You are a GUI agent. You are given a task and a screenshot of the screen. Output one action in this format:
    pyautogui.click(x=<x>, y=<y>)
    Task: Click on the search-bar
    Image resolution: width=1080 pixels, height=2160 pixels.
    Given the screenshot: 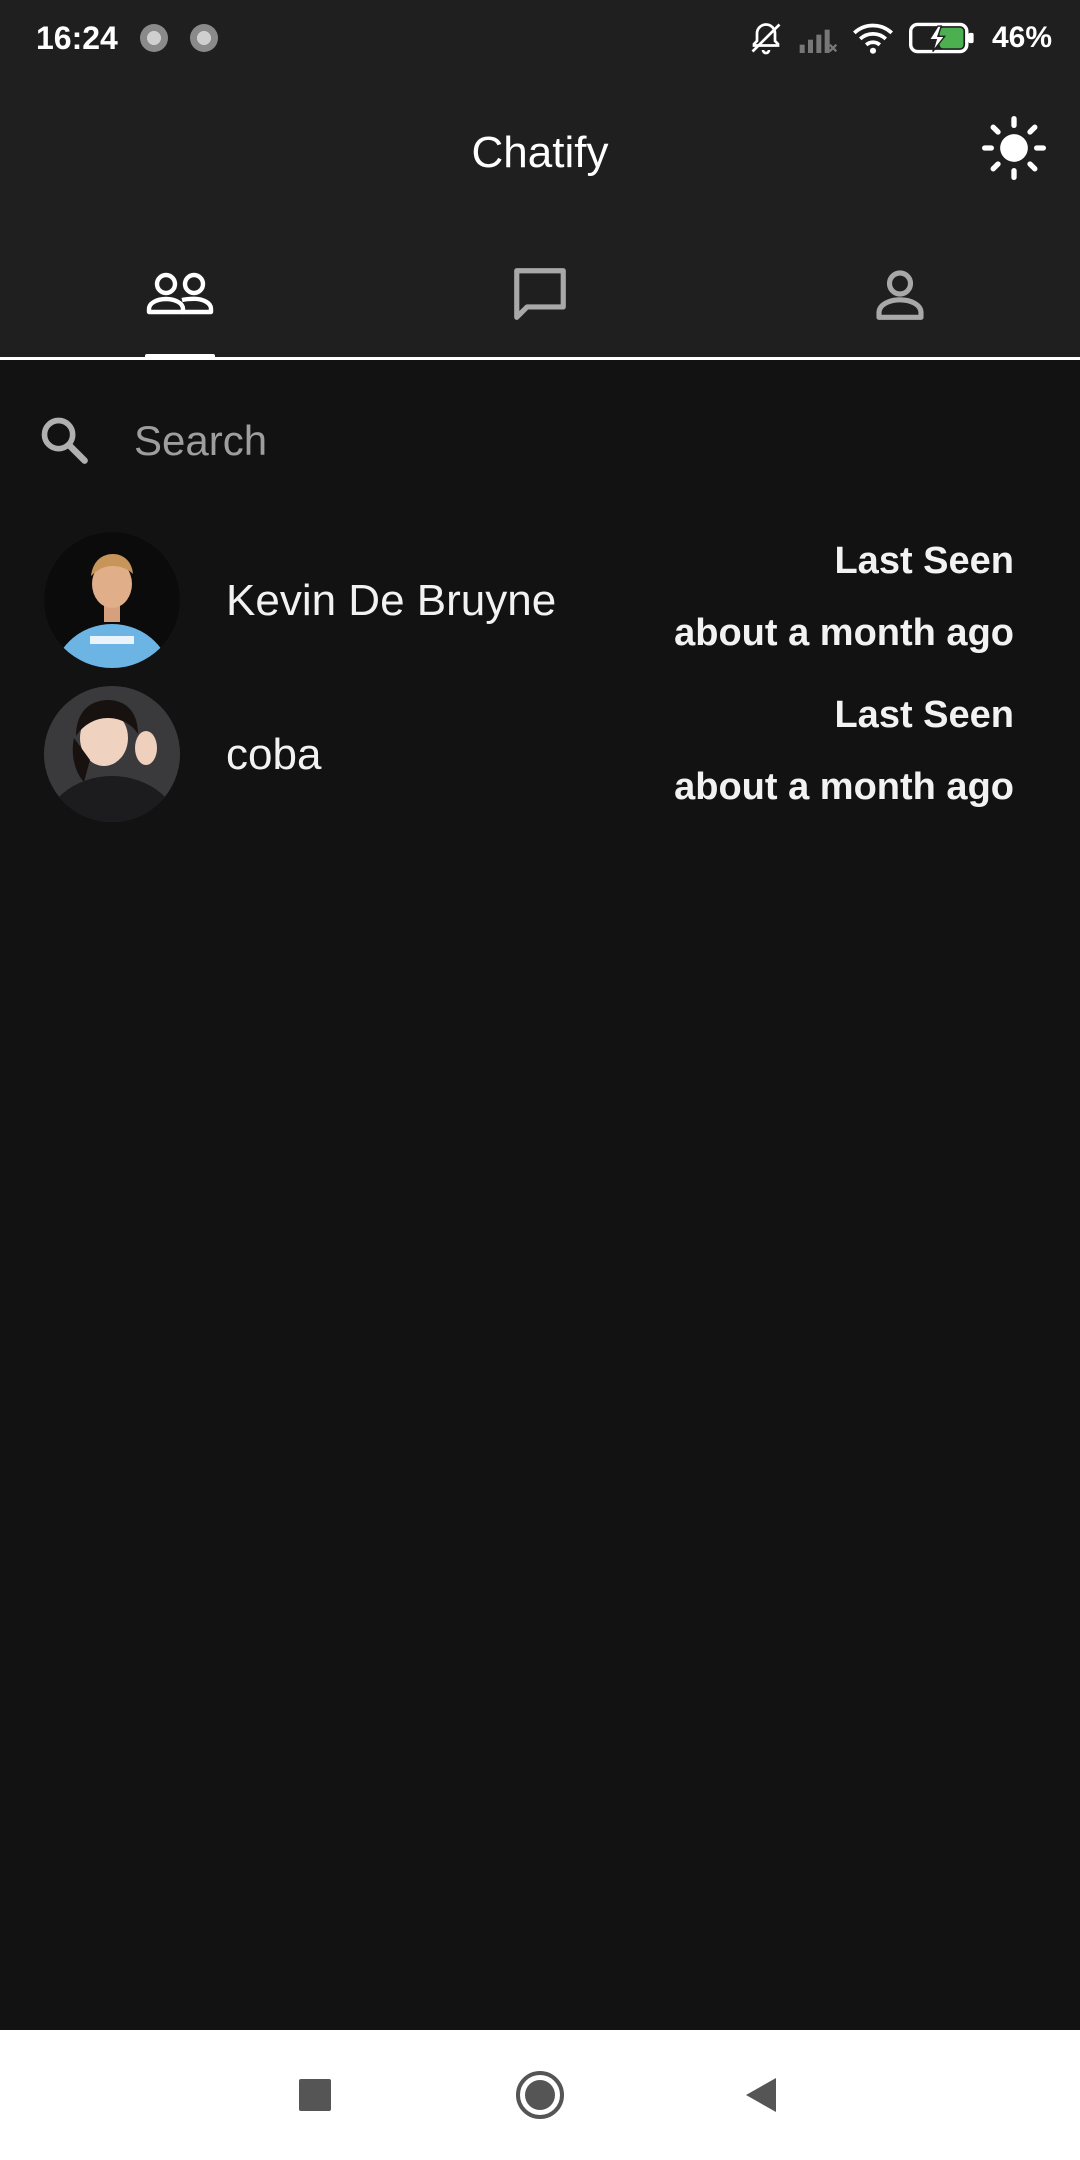 What is the action you would take?
    pyautogui.click(x=540, y=440)
    